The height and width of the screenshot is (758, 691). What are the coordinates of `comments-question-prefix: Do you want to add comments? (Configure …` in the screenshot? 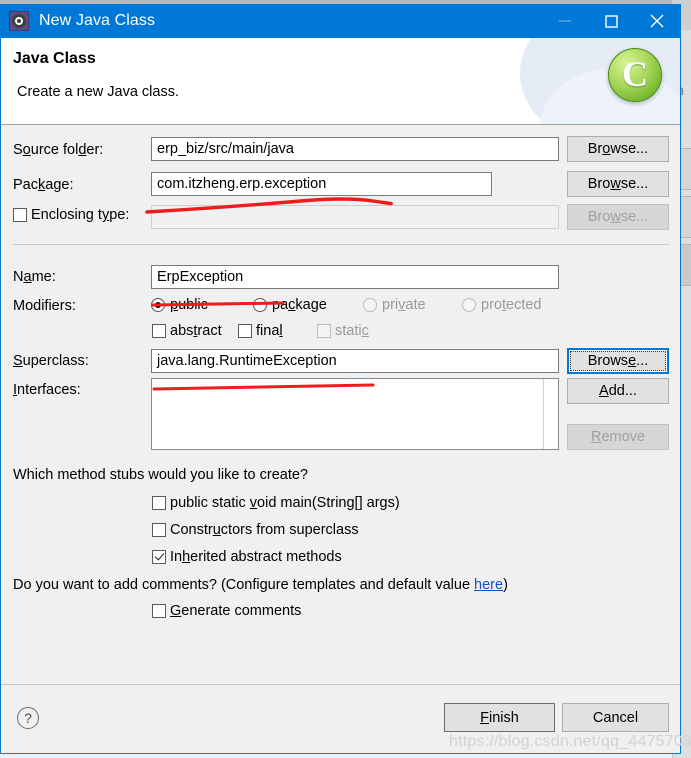 It's located at (244, 585).